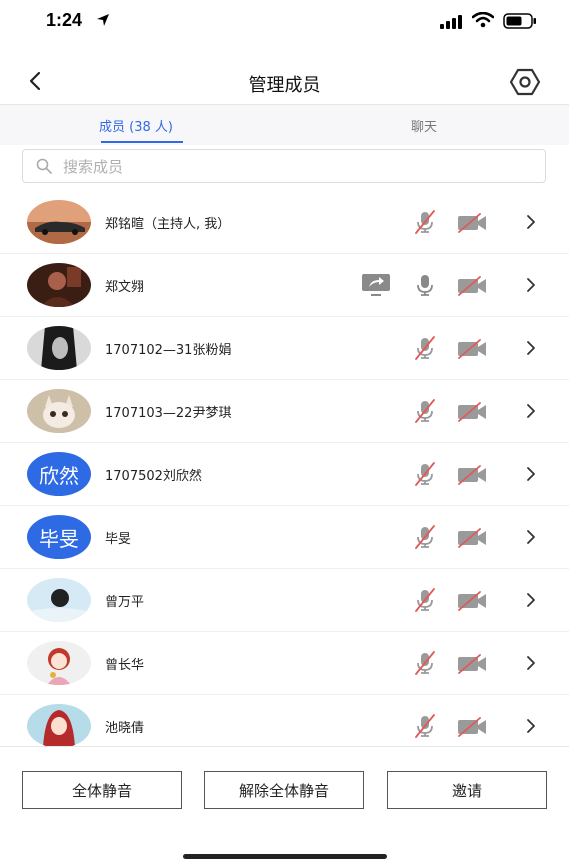 Image resolution: width=569 pixels, height=867 pixels. Describe the element at coordinates (125, 602) in the screenshot. I see `member-name: 曾万平` at that location.